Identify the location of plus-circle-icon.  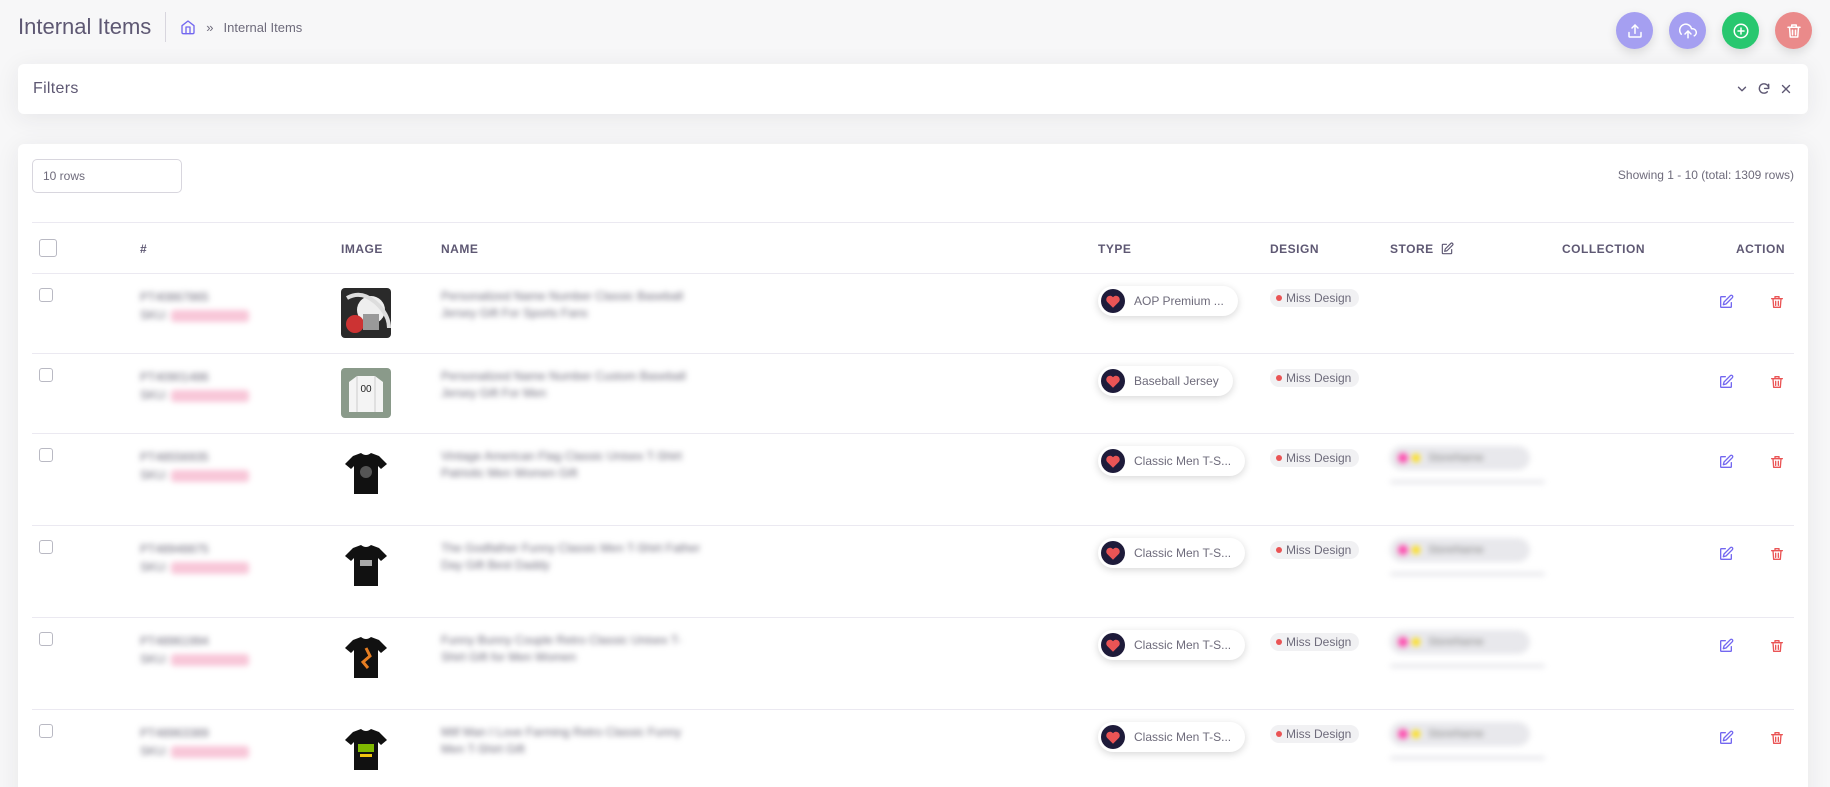
(1740, 30).